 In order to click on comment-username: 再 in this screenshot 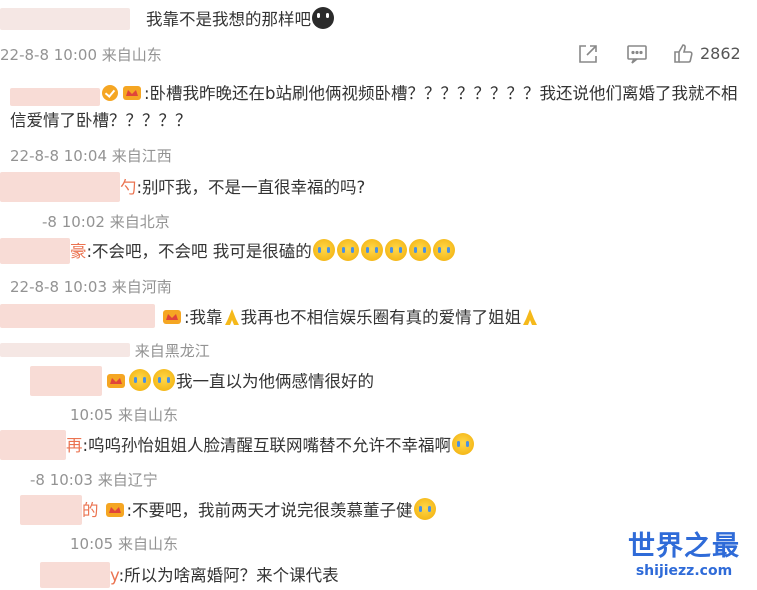, I will do `click(74, 445)`.